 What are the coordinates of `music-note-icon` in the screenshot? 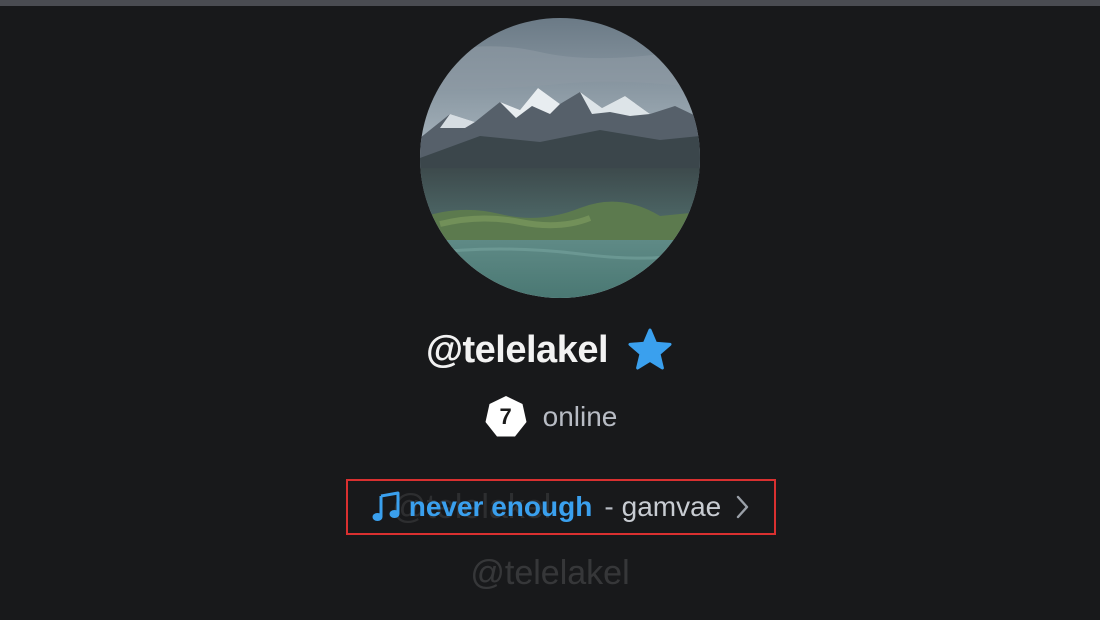 It's located at (386, 507).